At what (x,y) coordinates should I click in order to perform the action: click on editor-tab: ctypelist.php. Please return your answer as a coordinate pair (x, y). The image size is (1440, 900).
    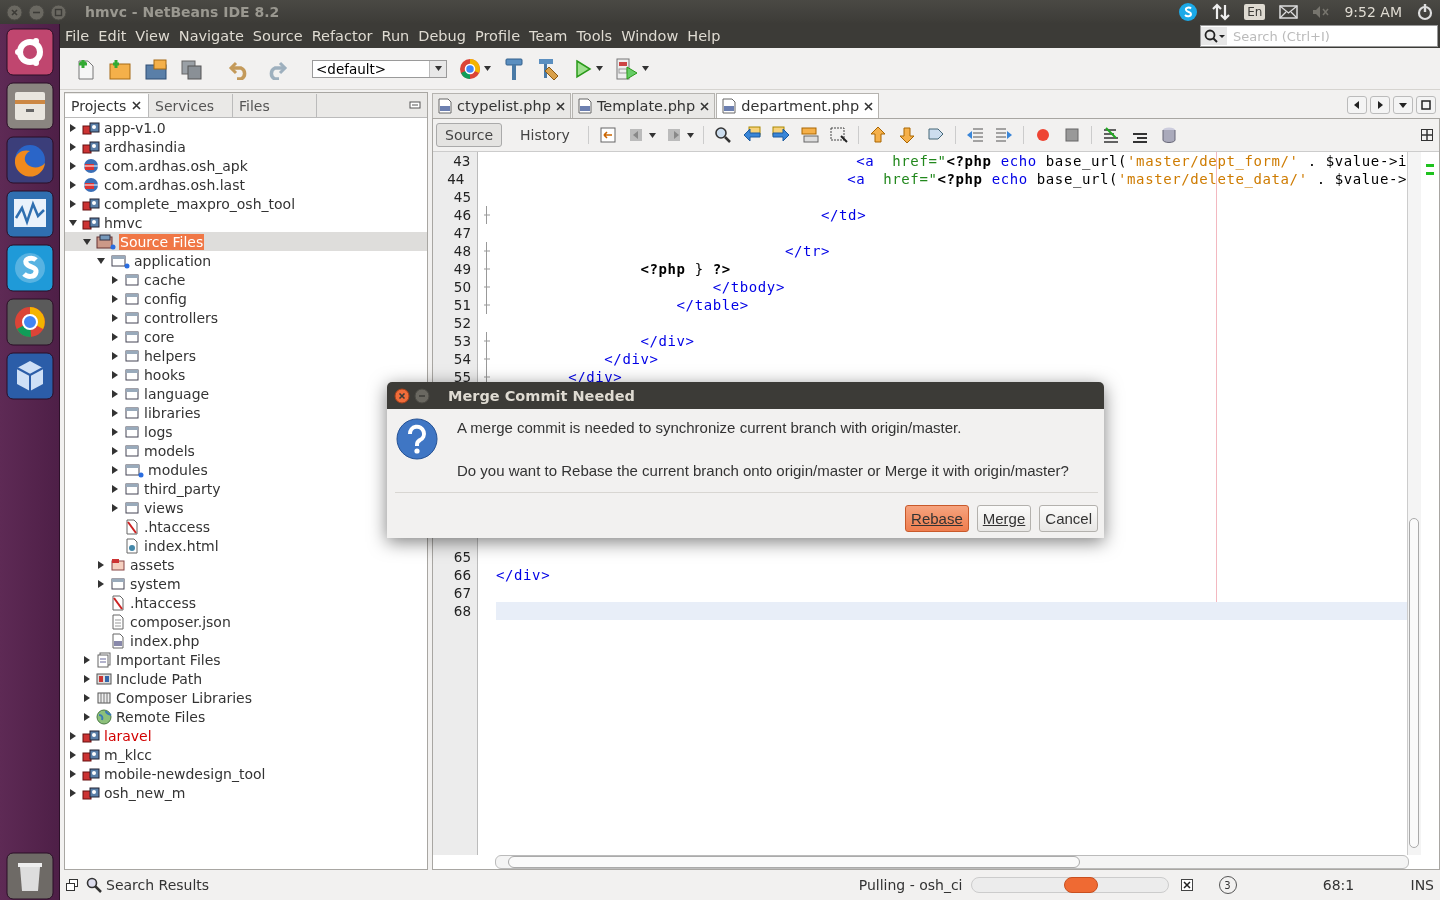
    Looking at the image, I should click on (501, 105).